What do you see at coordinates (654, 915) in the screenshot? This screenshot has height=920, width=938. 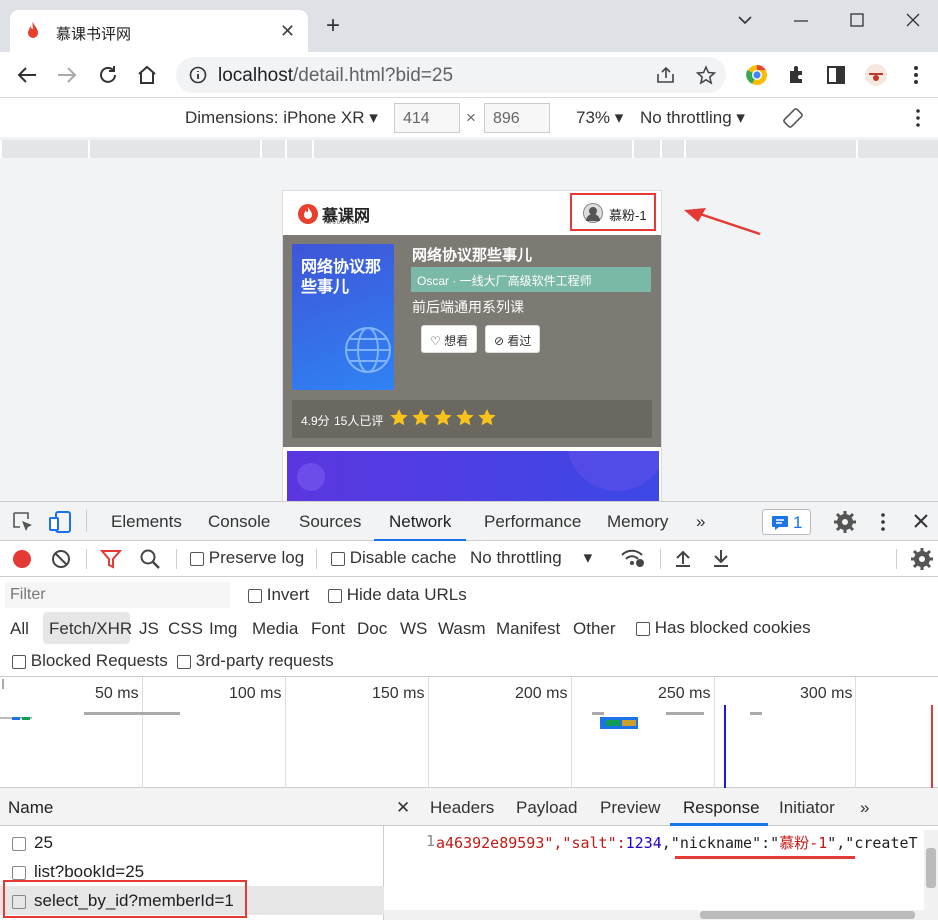 I see `horizontal-scrollbar` at bounding box center [654, 915].